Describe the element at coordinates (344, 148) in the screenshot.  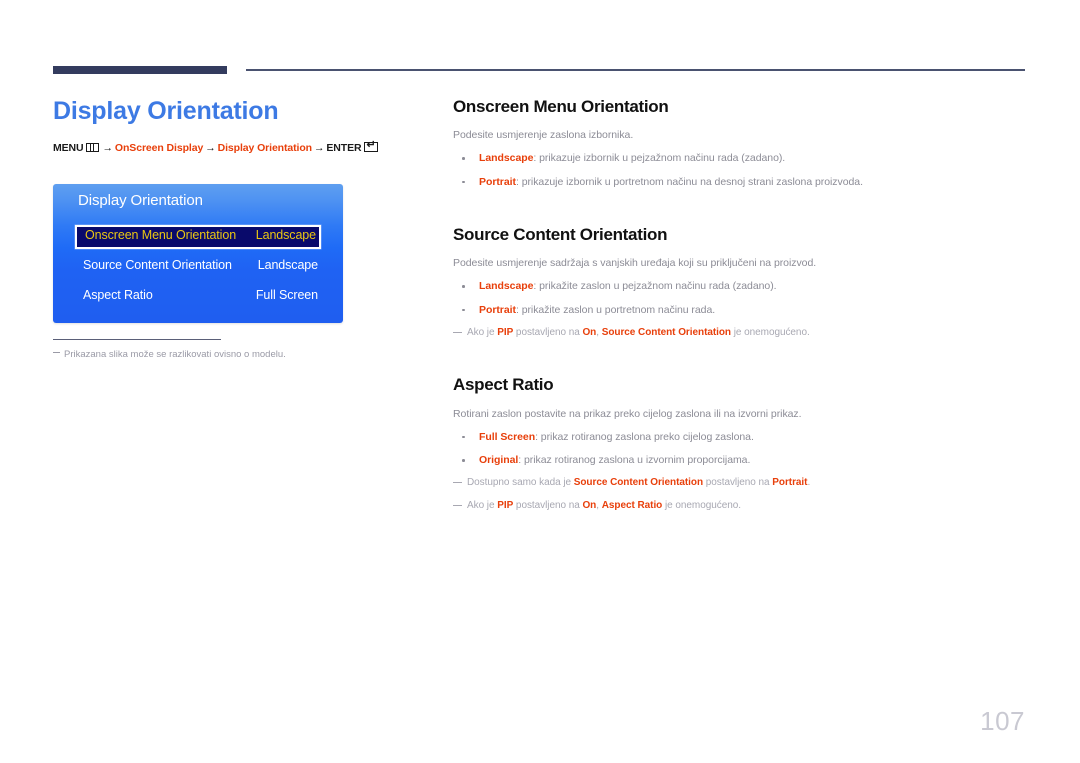
I see `breadcrumb-enter-label: ENTER` at that location.